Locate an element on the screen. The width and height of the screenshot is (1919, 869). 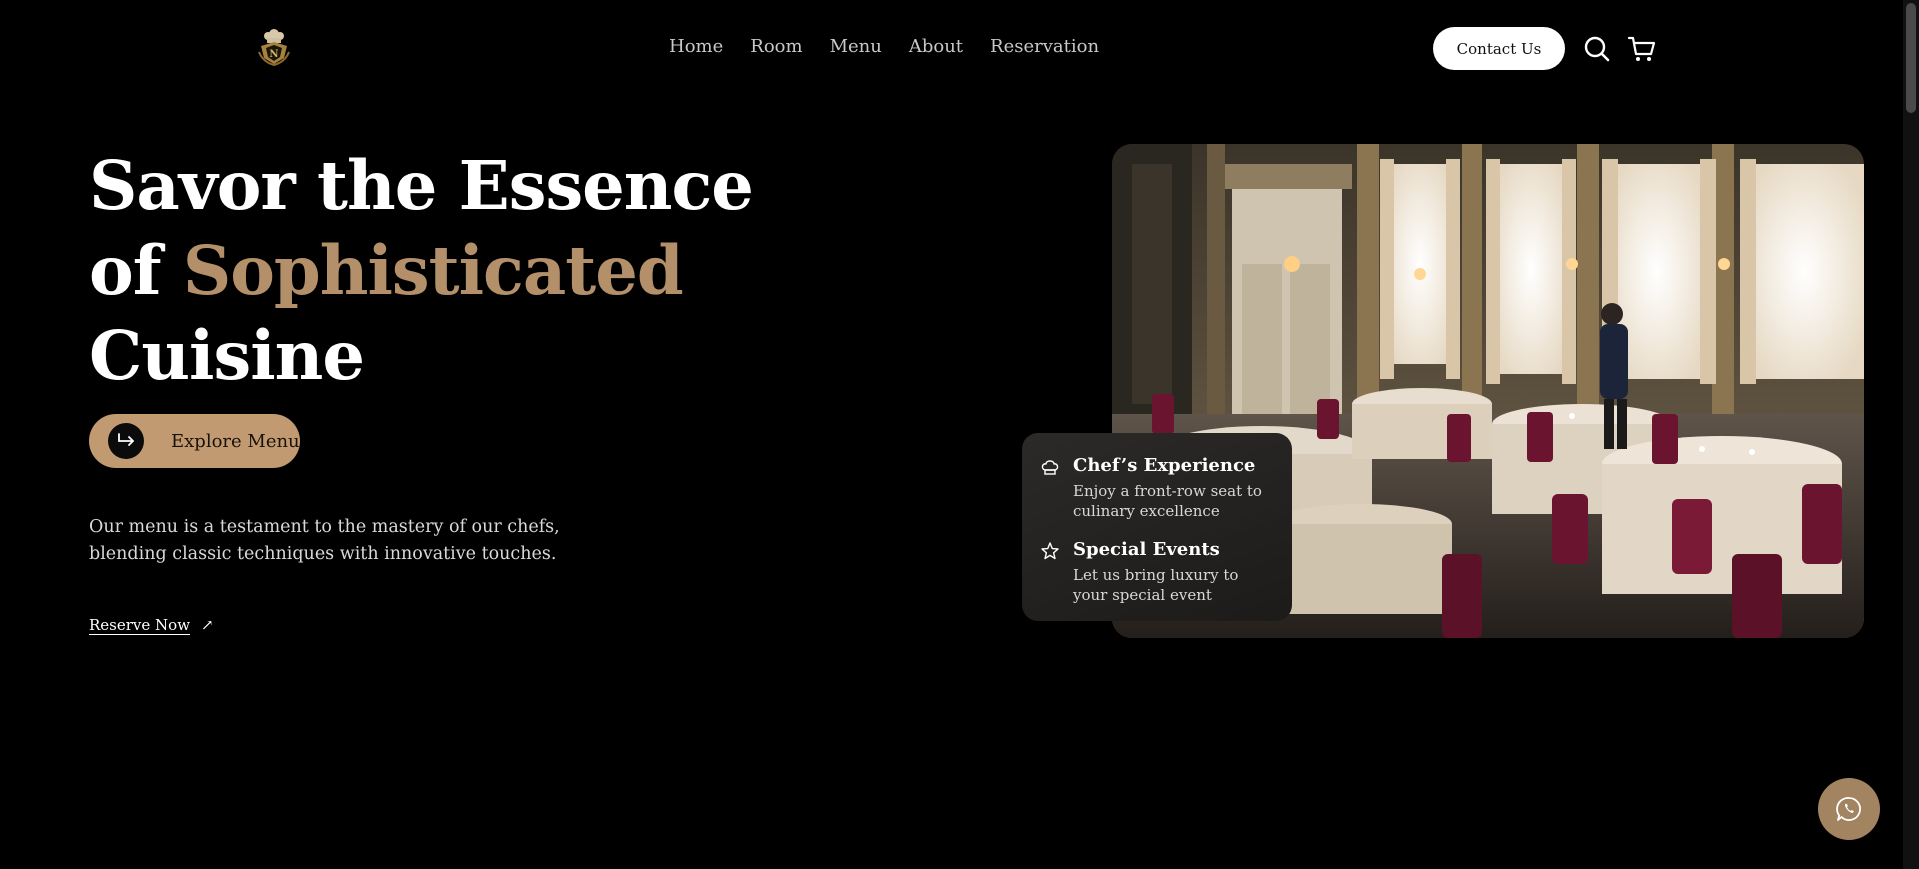
feature-title: Chef’s Experience is located at coordinates (1164, 465).